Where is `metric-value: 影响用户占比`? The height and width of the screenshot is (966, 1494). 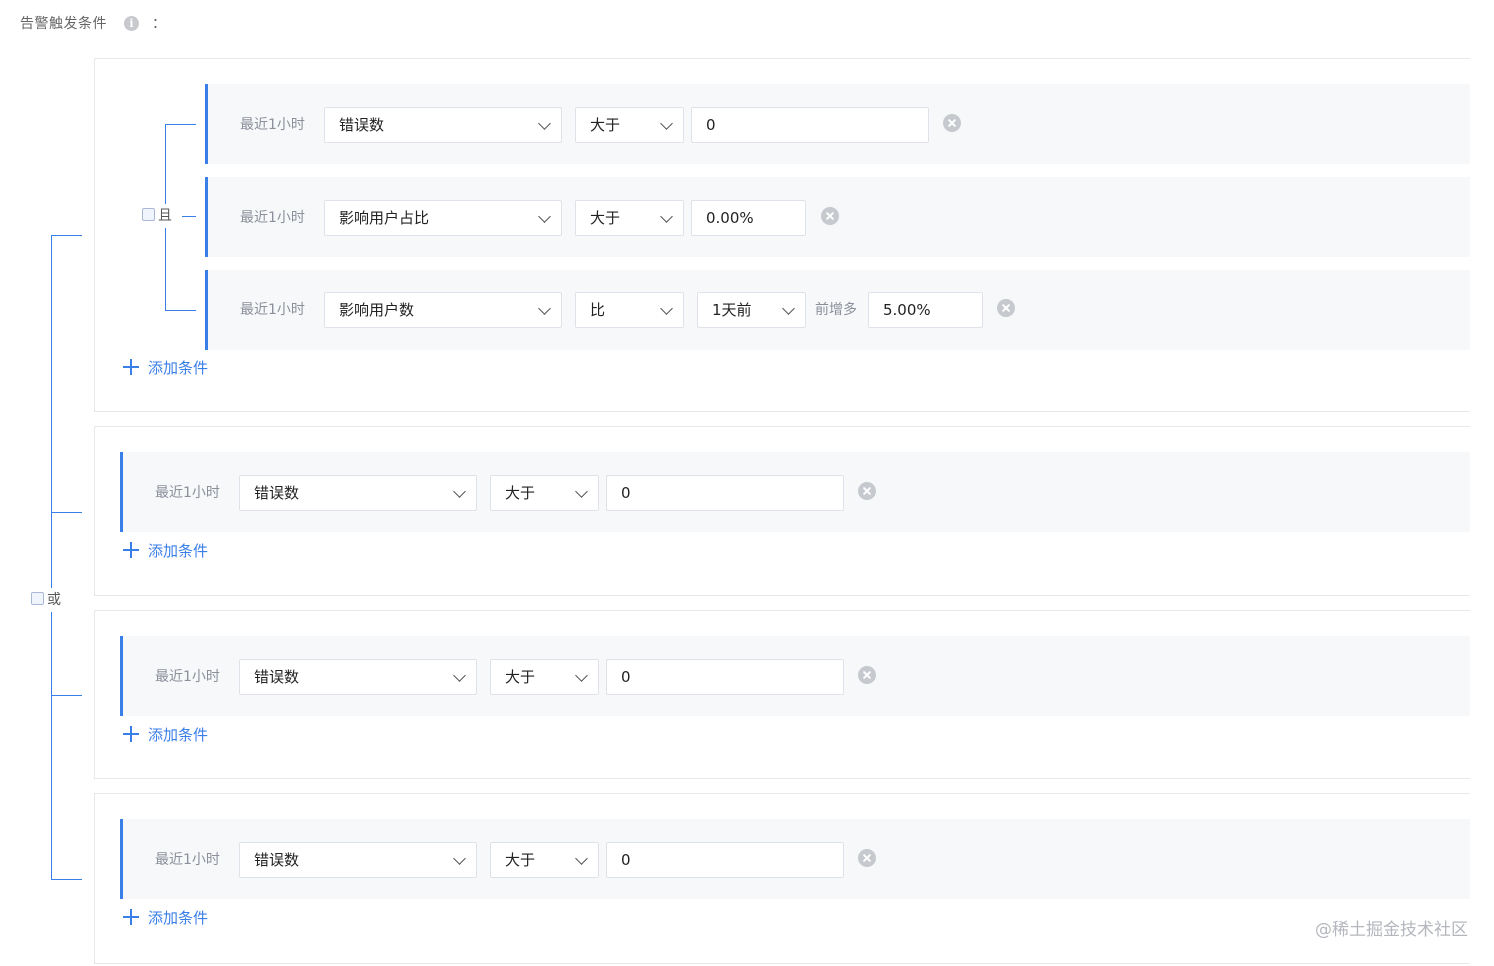
metric-value: 影响用户占比 is located at coordinates (384, 218).